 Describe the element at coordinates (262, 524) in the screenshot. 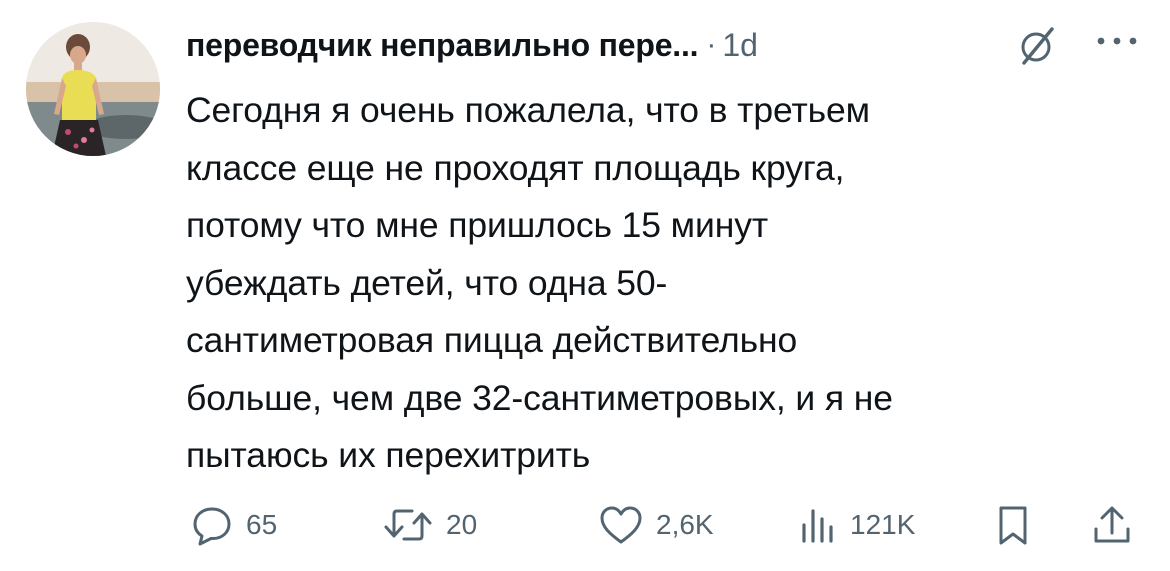

I see `reply-count: 65` at that location.